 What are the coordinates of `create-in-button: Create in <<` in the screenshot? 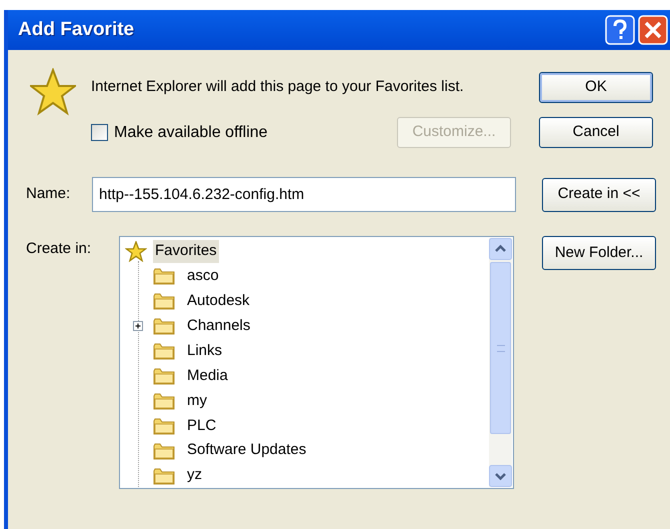 It's located at (599, 195).